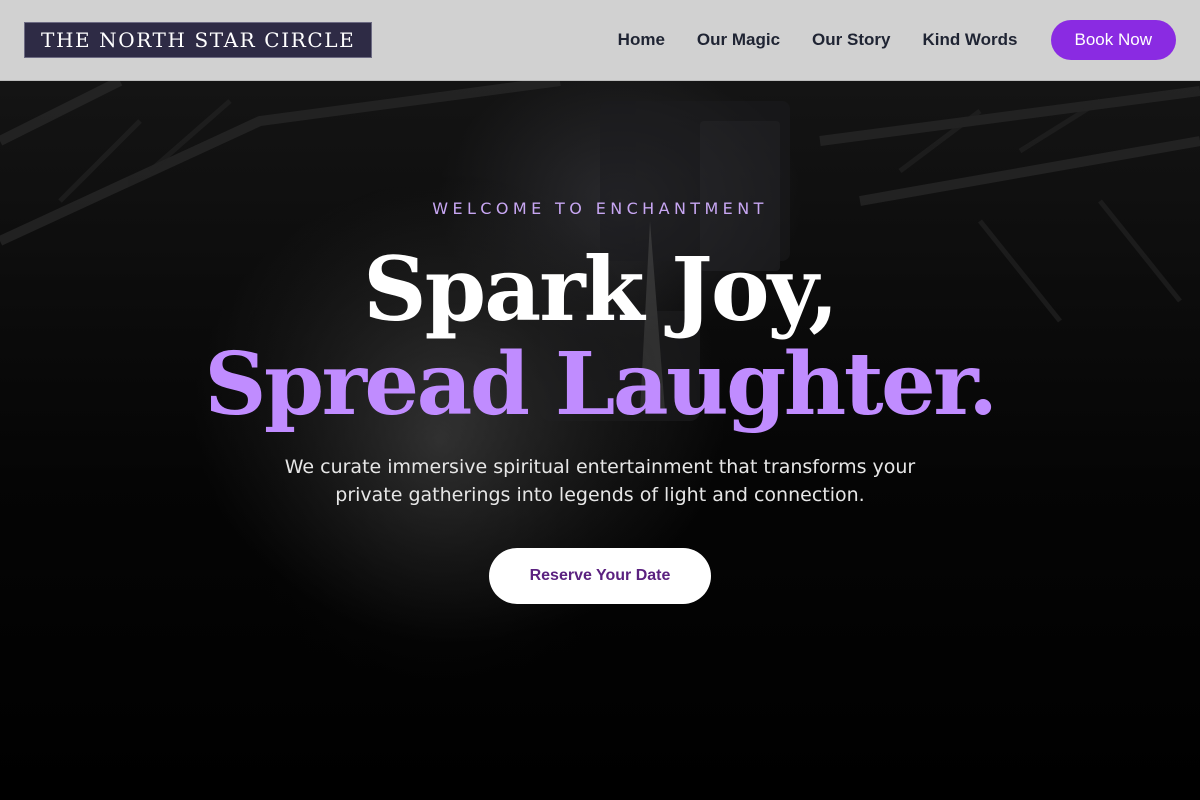 This screenshot has height=800, width=1200. I want to click on logo-text: THE NORTH STAR CIRCLE, so click(198, 40).